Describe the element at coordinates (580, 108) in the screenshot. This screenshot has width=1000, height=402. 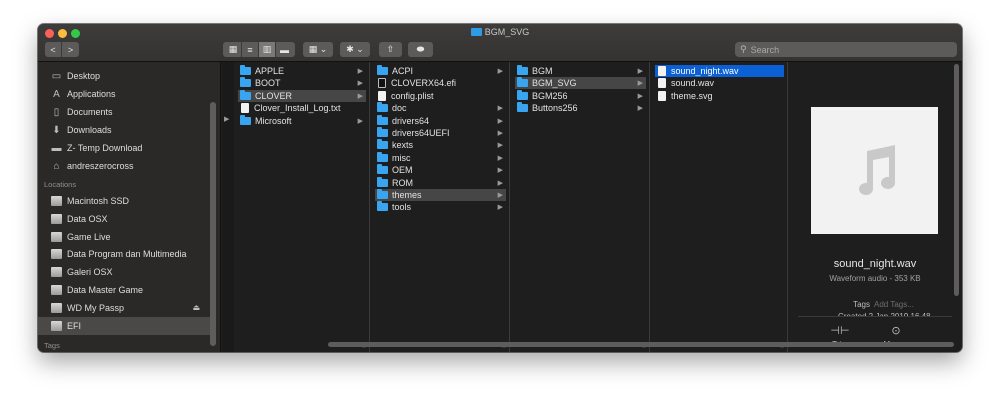
I see `column-row: Buttons256 ▶` at that location.